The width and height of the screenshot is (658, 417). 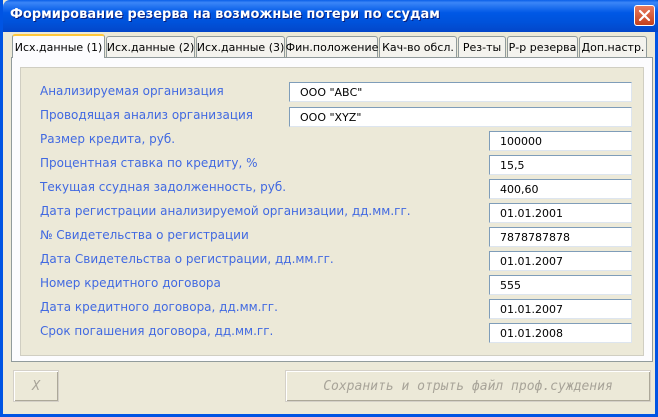 What do you see at coordinates (560, 237) in the screenshot?
I see `certificate-number-input: 7878787878` at bounding box center [560, 237].